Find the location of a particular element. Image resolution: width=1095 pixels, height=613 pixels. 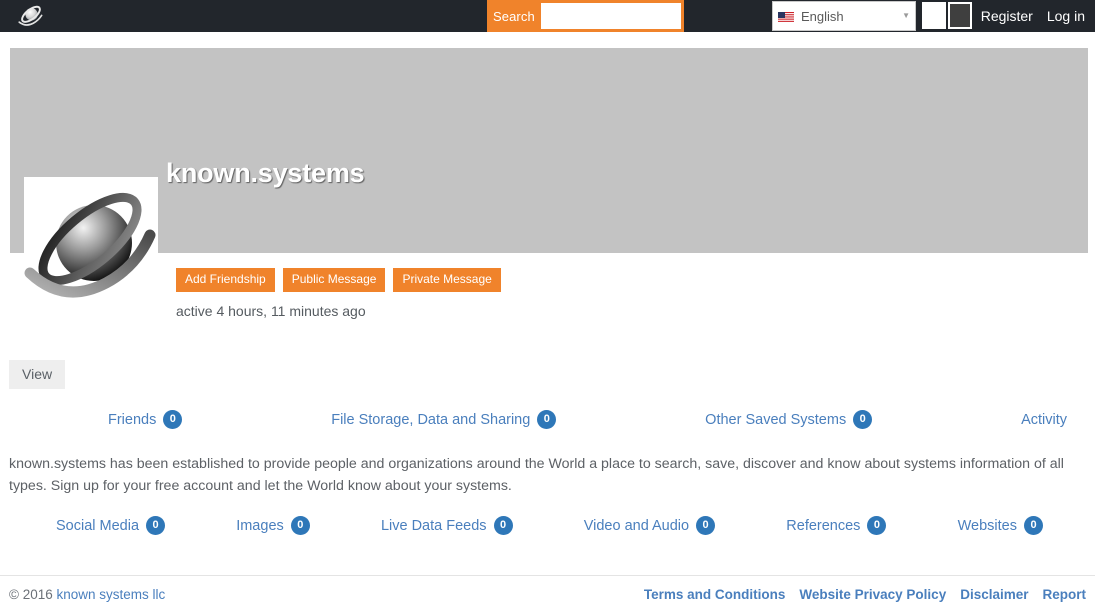

language-selector: English ▼ is located at coordinates (844, 16).